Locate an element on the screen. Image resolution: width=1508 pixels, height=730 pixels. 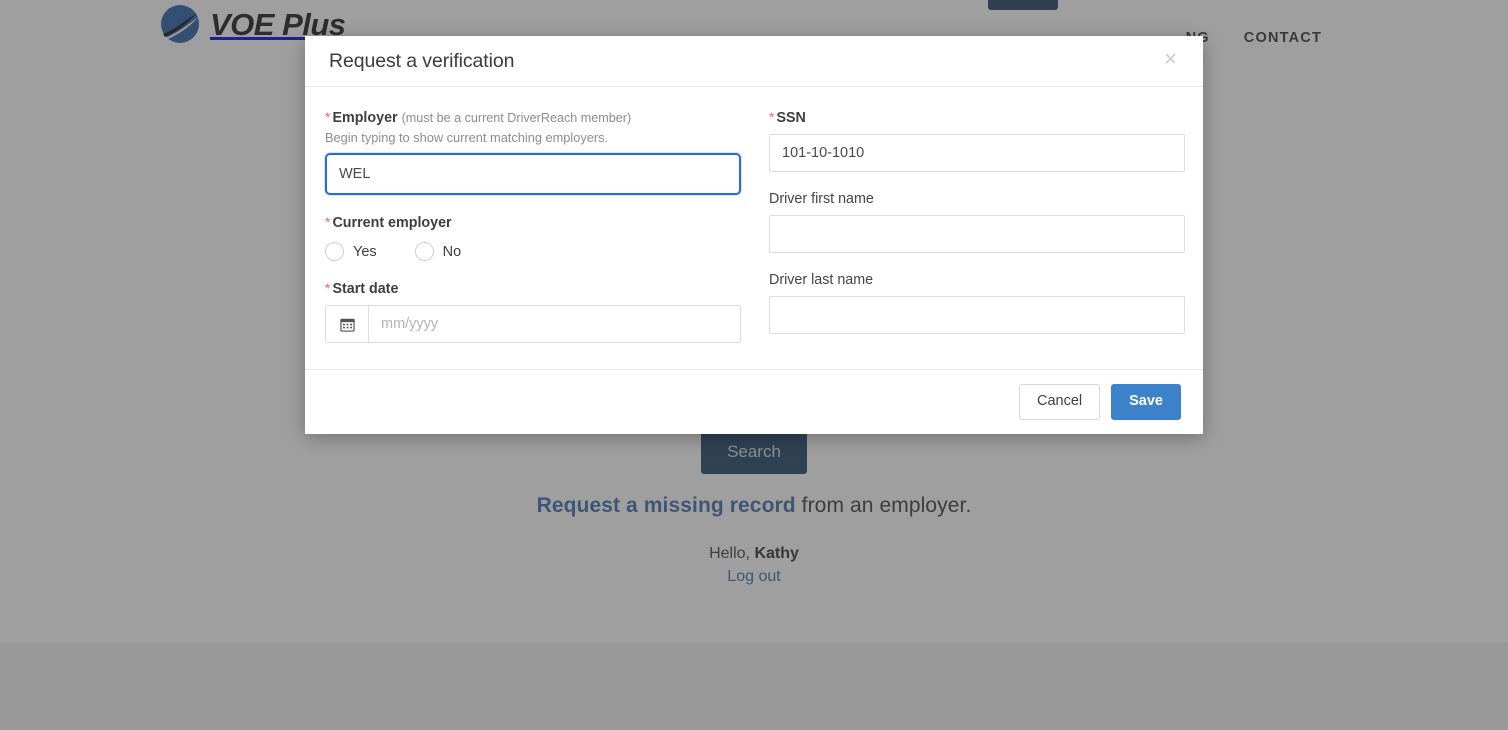
radio-option-yes: Yes is located at coordinates (351, 252).